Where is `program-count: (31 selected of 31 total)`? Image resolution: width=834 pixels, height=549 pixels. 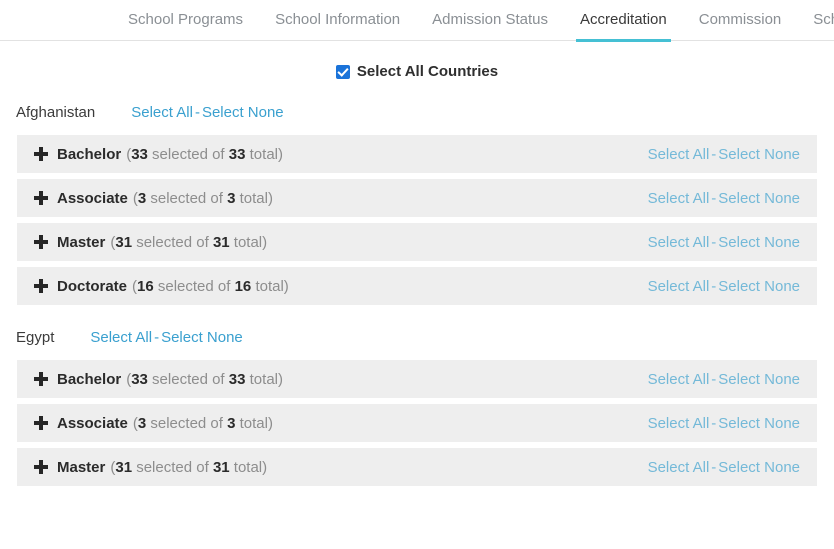 program-count: (31 selected of 31 total) is located at coordinates (188, 467).